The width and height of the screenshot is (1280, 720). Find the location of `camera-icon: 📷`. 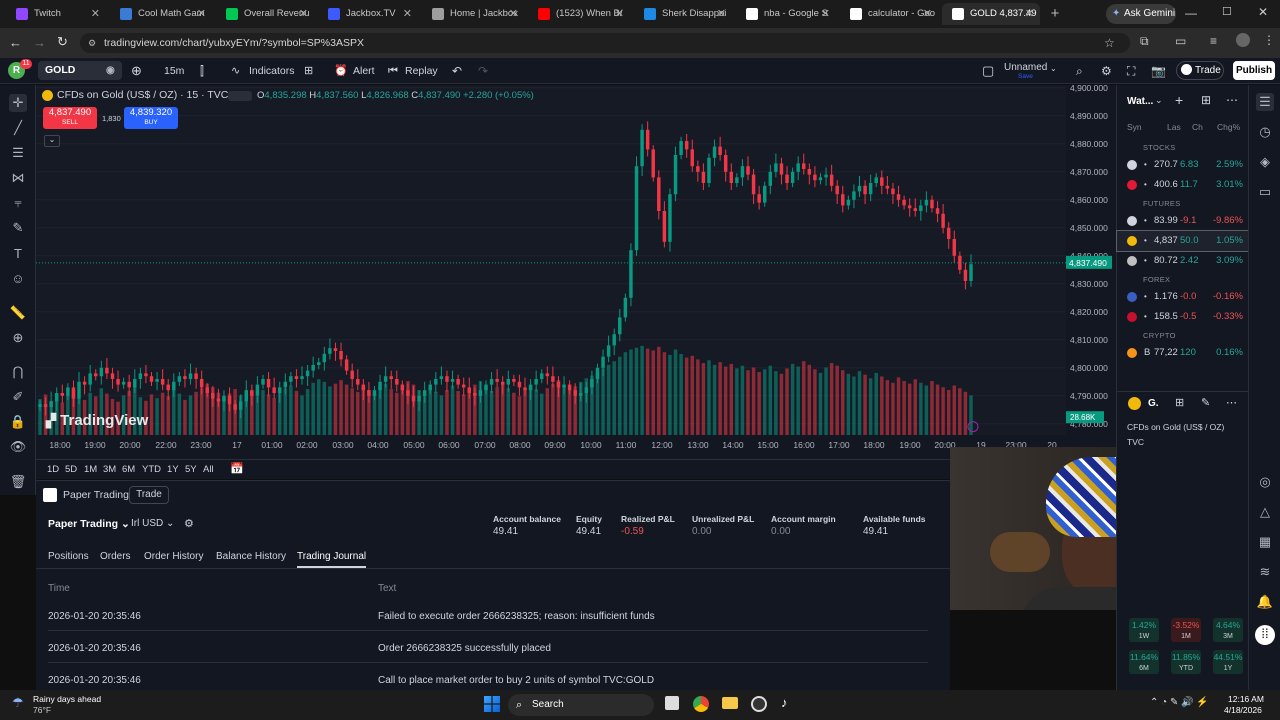

camera-icon: 📷 is located at coordinates (1158, 71).